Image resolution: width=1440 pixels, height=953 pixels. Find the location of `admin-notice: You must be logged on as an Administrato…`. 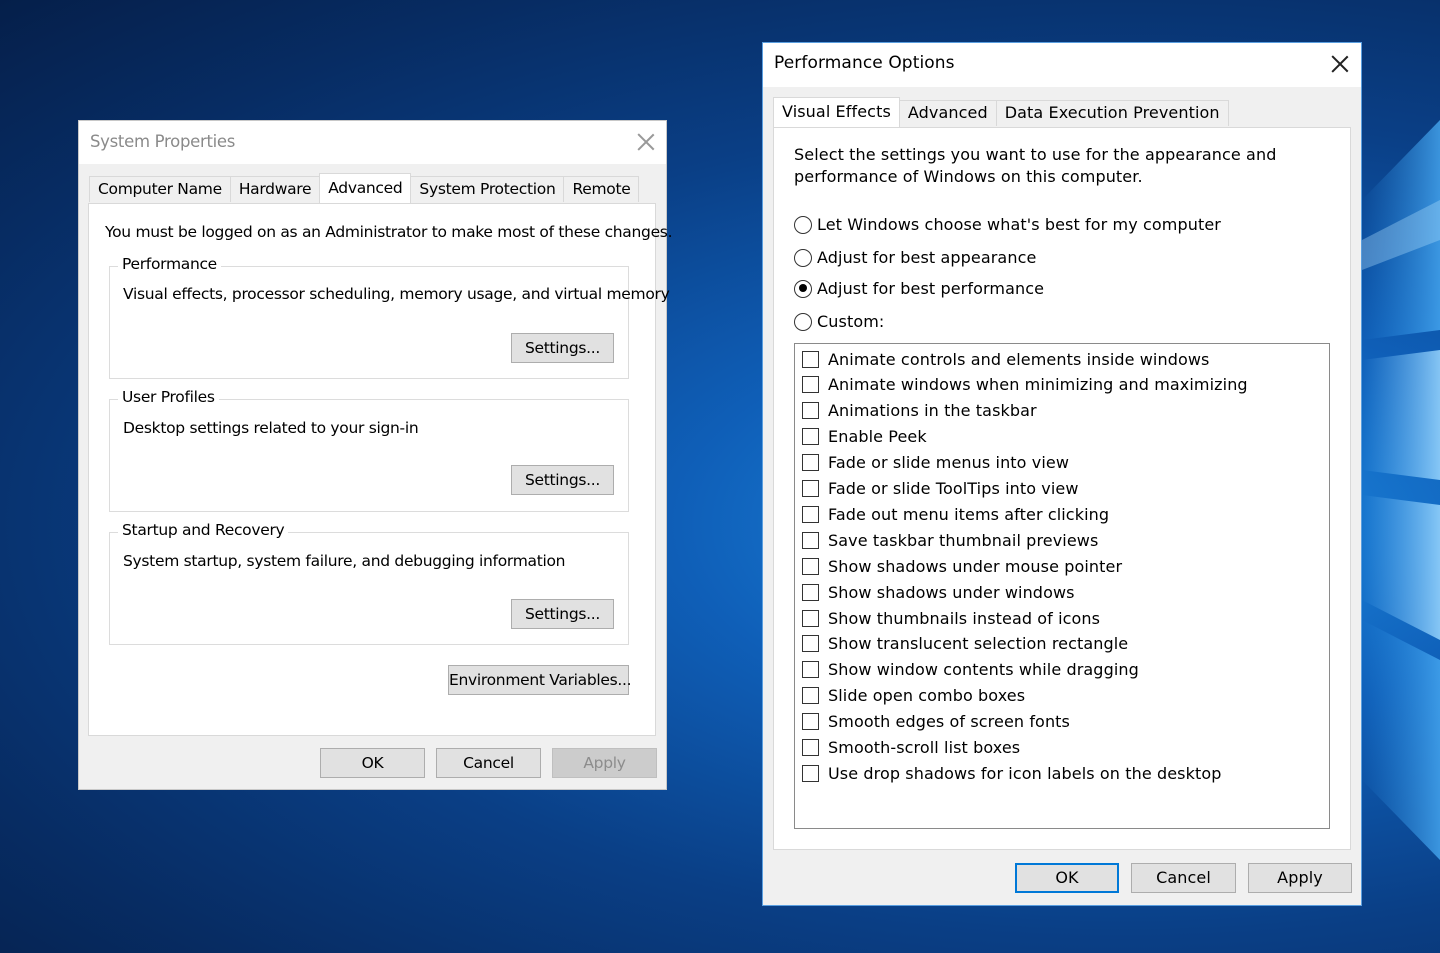

admin-notice: You must be logged on as an Administrato… is located at coordinates (389, 232).